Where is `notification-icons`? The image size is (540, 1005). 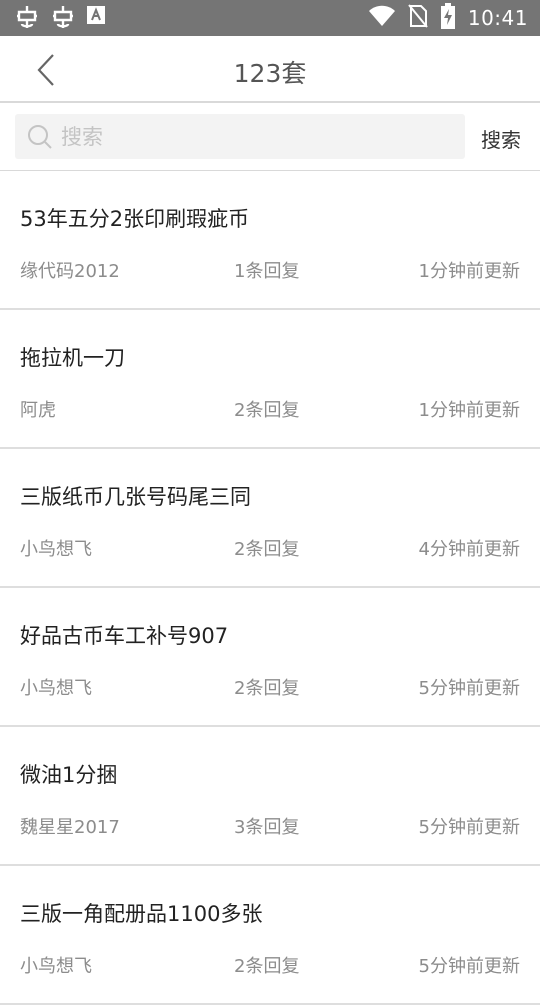 notification-icons is located at coordinates (60, 17).